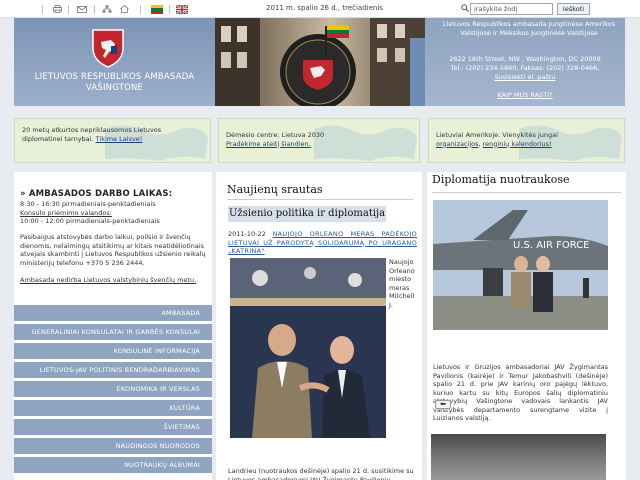 The height and width of the screenshot is (480, 640). I want to click on previous-photo-button: ⬅, so click(443, 404).